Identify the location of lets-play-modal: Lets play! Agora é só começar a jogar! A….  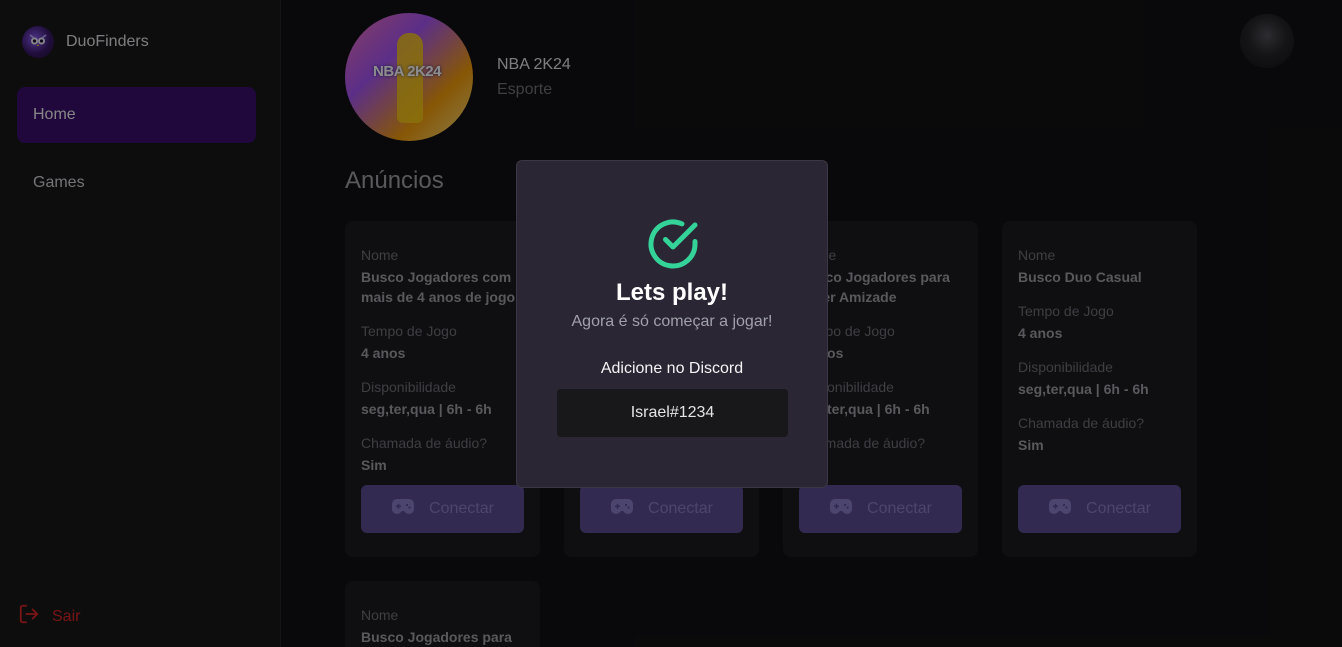
(672, 324).